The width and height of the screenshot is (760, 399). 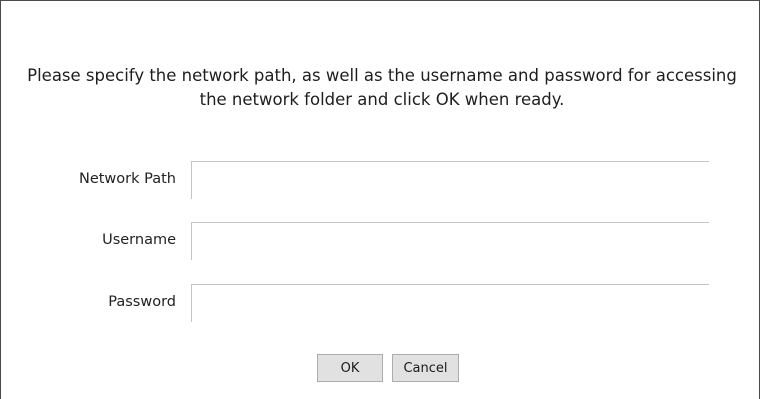 I want to click on password-row: Password, so click(x=380, y=303).